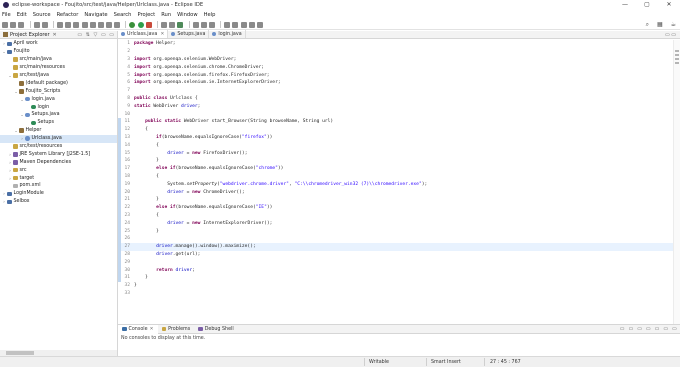 Image resolution: width=680 pixels, height=367 pixels. I want to click on code-line: 33, so click(395, 294).